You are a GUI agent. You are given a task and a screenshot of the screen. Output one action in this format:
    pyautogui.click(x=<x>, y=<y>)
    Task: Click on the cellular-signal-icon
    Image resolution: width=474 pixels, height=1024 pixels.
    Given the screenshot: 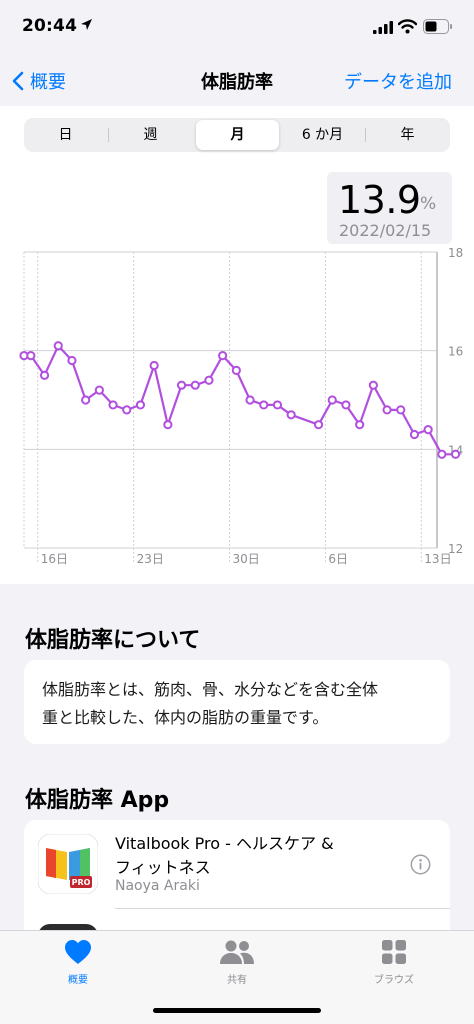 What is the action you would take?
    pyautogui.click(x=383, y=27)
    